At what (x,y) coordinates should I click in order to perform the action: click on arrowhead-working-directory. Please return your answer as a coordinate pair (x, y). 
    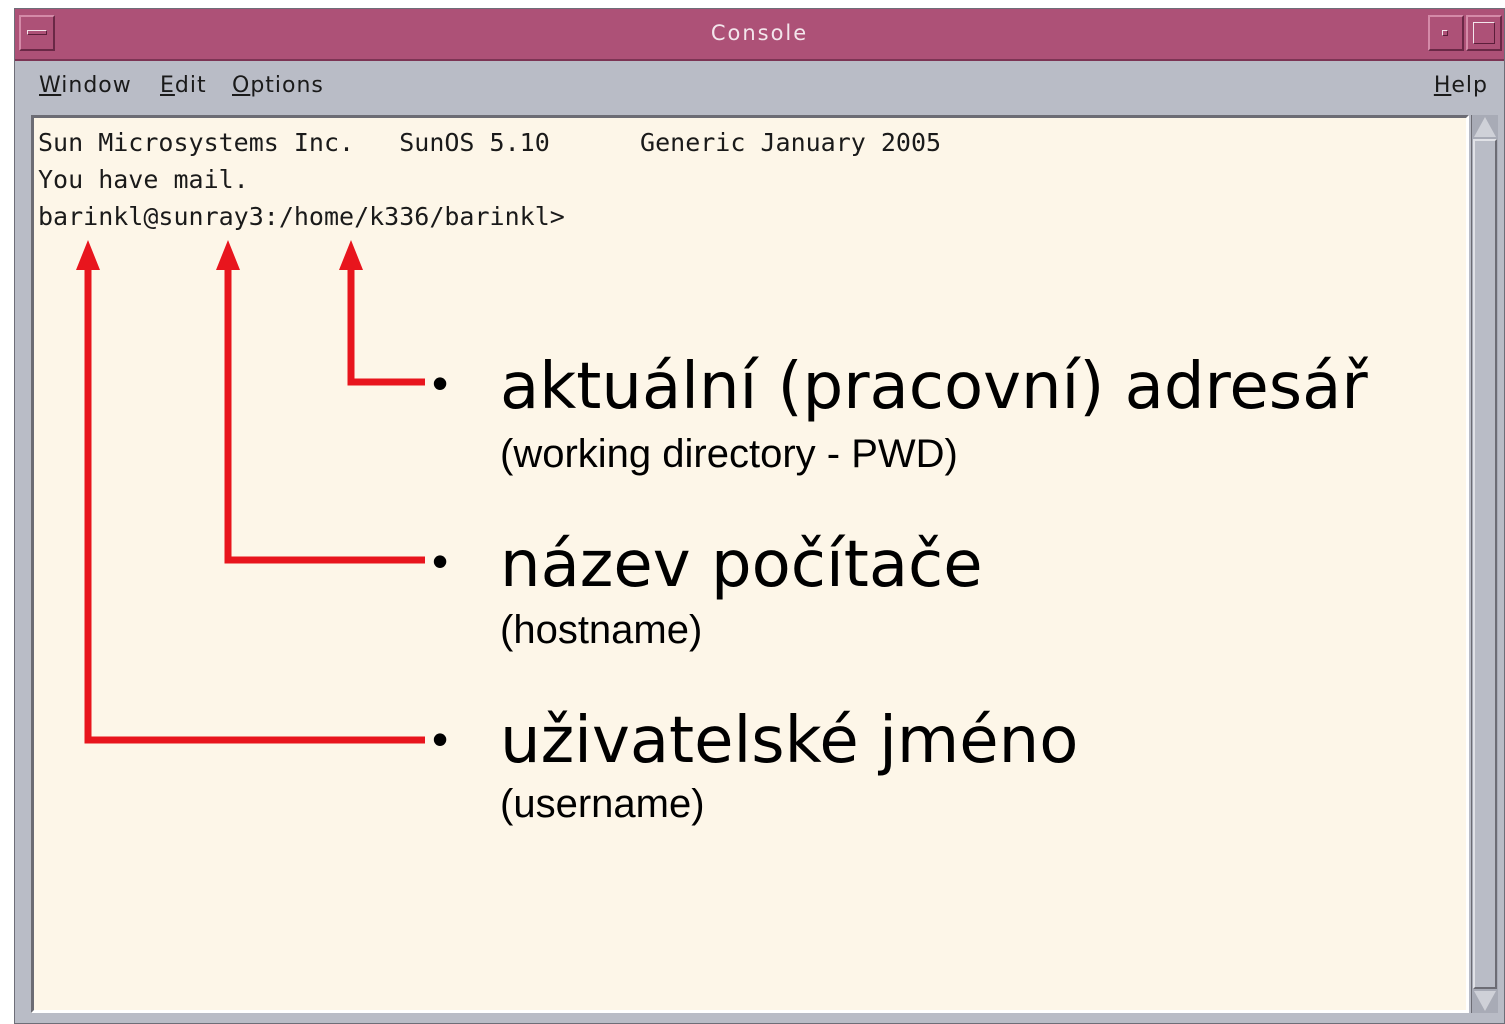
    Looking at the image, I should click on (351, 255).